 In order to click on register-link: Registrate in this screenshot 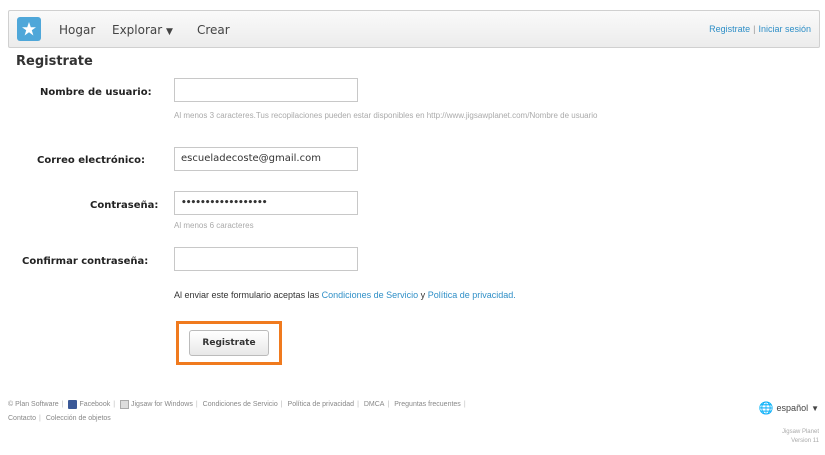, I will do `click(729, 29)`.